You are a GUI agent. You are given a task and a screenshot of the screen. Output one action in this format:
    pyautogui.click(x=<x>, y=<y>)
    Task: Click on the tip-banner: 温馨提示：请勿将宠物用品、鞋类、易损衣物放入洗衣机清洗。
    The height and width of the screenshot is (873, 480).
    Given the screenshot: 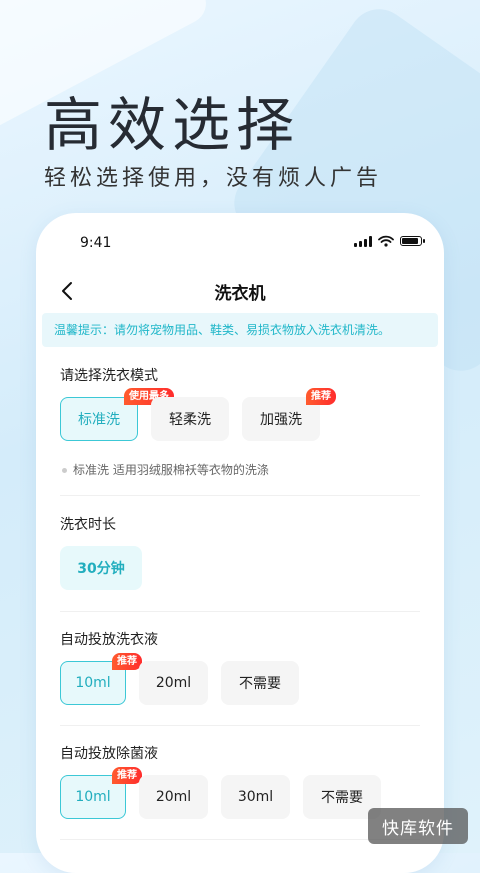 What is the action you would take?
    pyautogui.click(x=240, y=330)
    